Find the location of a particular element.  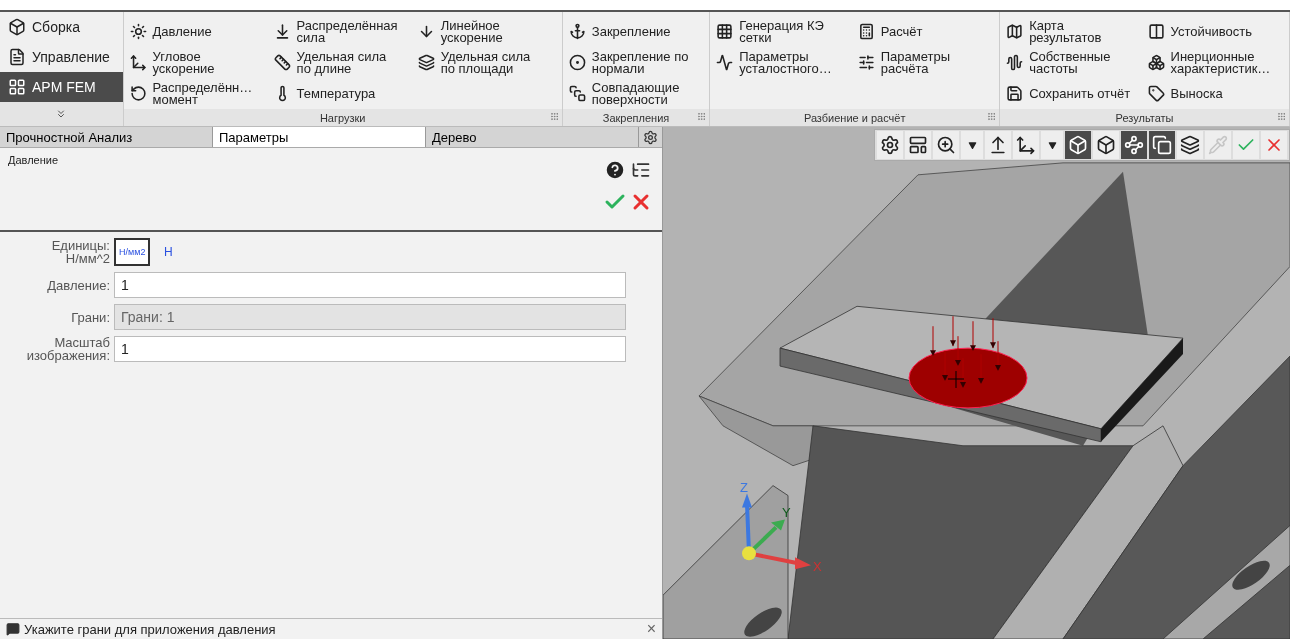

unit-button: Н is located at coordinates (168, 252).